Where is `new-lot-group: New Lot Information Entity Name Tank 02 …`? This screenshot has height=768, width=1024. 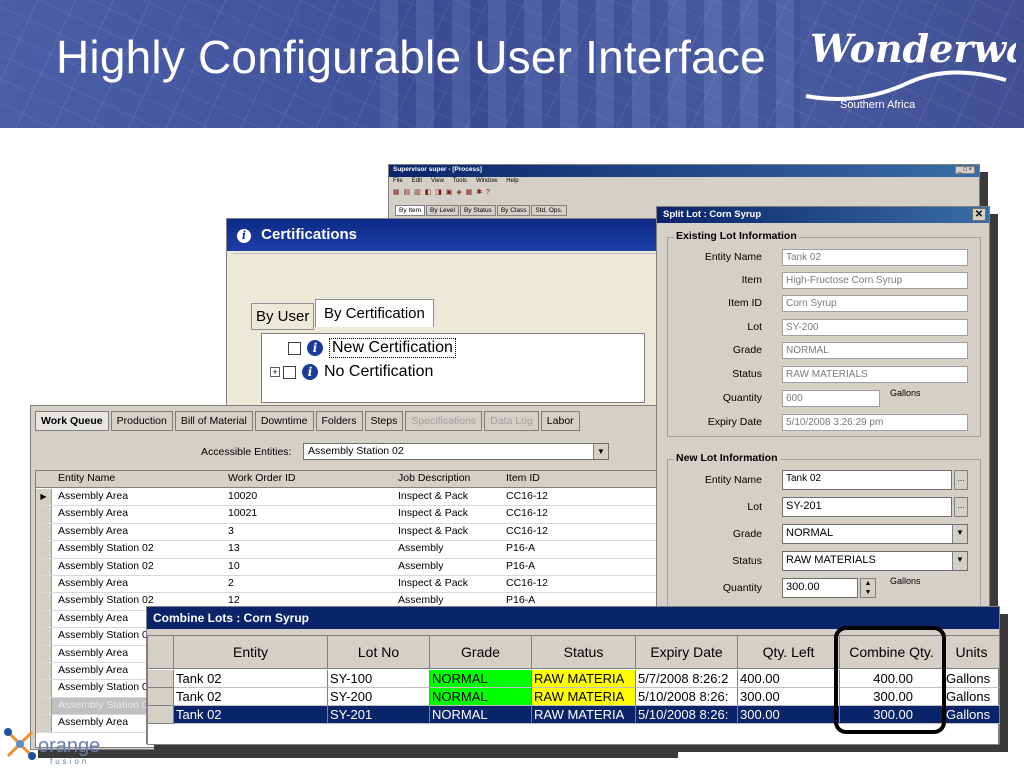 new-lot-group: New Lot Information Entity Name Tank 02 … is located at coordinates (824, 538).